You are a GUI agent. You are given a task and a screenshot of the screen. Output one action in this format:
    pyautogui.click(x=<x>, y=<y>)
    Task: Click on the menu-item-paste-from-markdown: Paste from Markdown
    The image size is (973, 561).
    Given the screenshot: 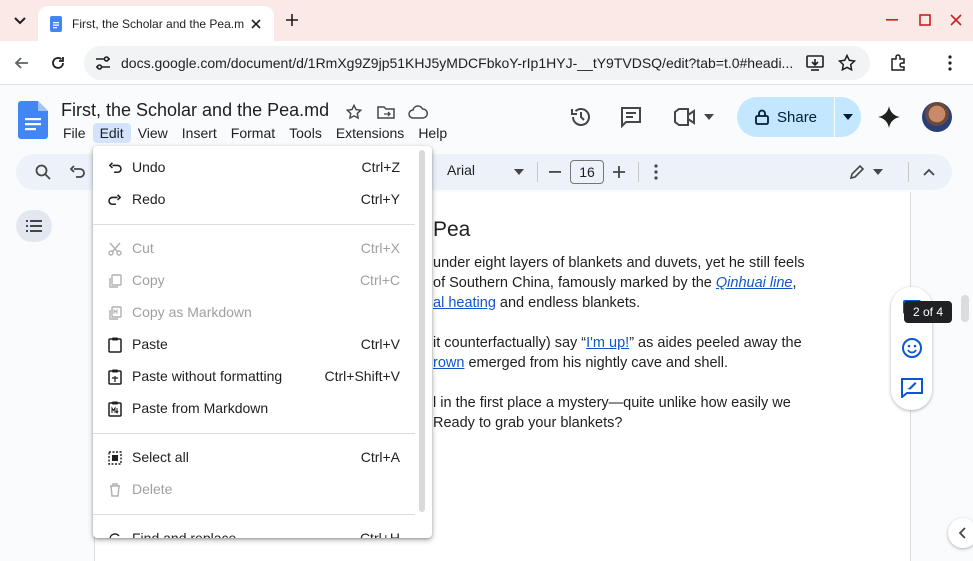 What is the action you would take?
    pyautogui.click(x=253, y=409)
    